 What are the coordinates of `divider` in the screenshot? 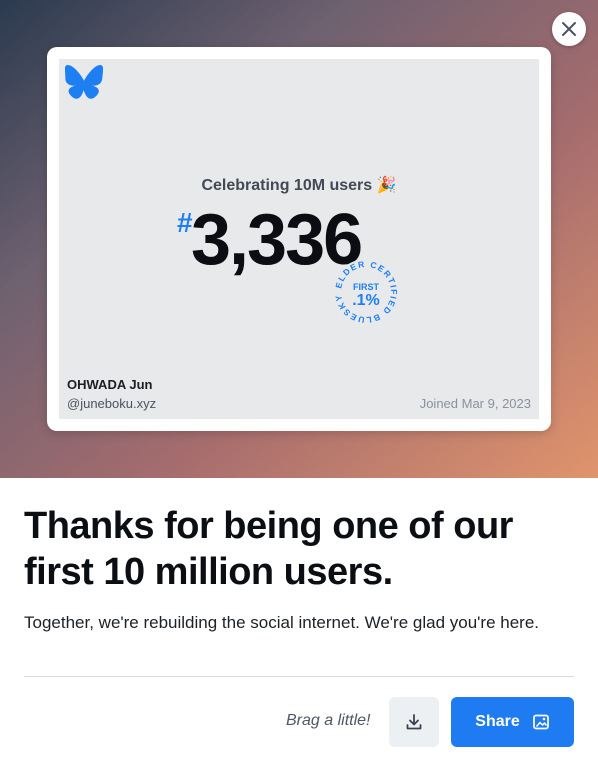 It's located at (299, 676).